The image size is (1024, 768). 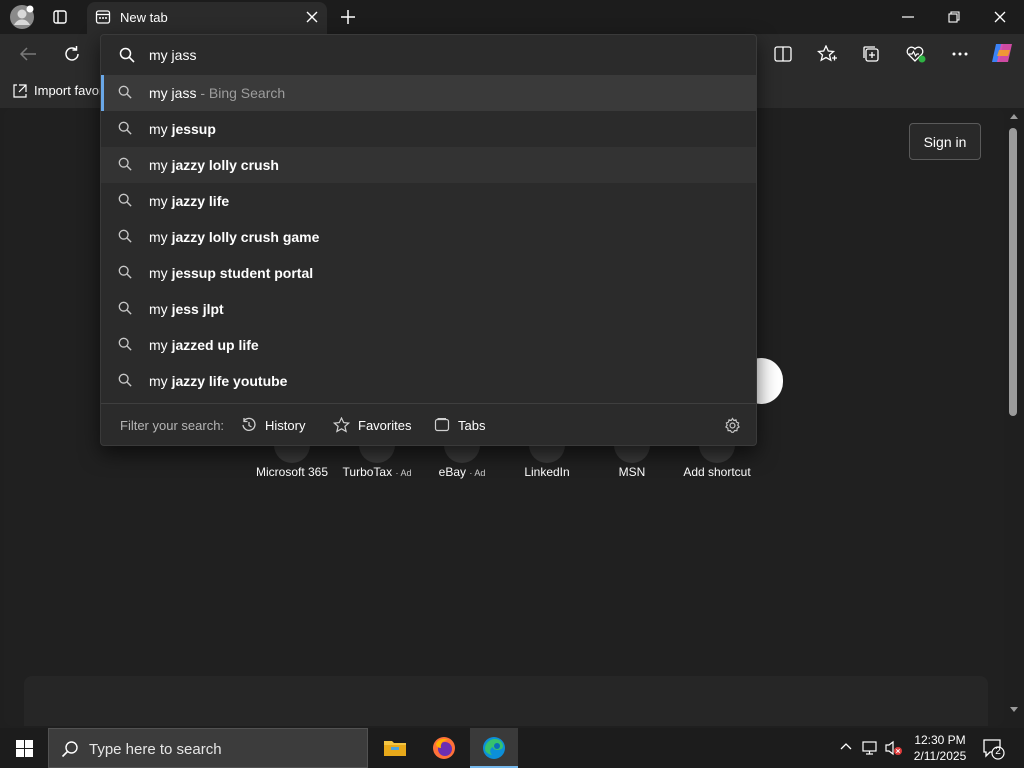 I want to click on new-tab-button-icon, so click(x=348, y=17).